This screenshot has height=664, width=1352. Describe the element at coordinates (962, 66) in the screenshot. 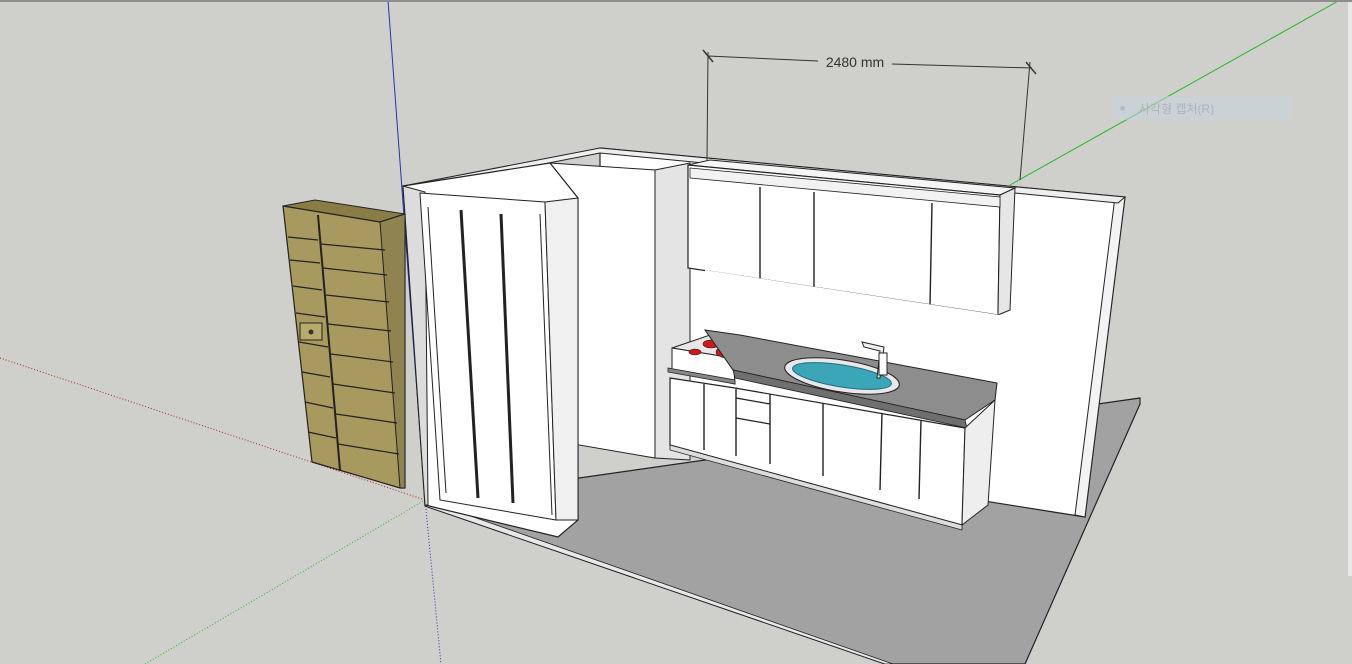

I see `dim-line-right` at that location.